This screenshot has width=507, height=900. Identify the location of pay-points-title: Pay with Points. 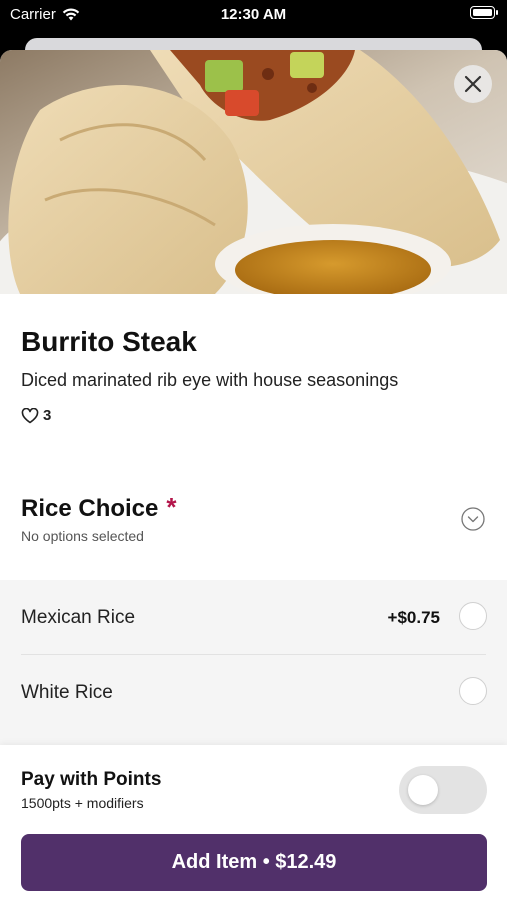
(91, 779).